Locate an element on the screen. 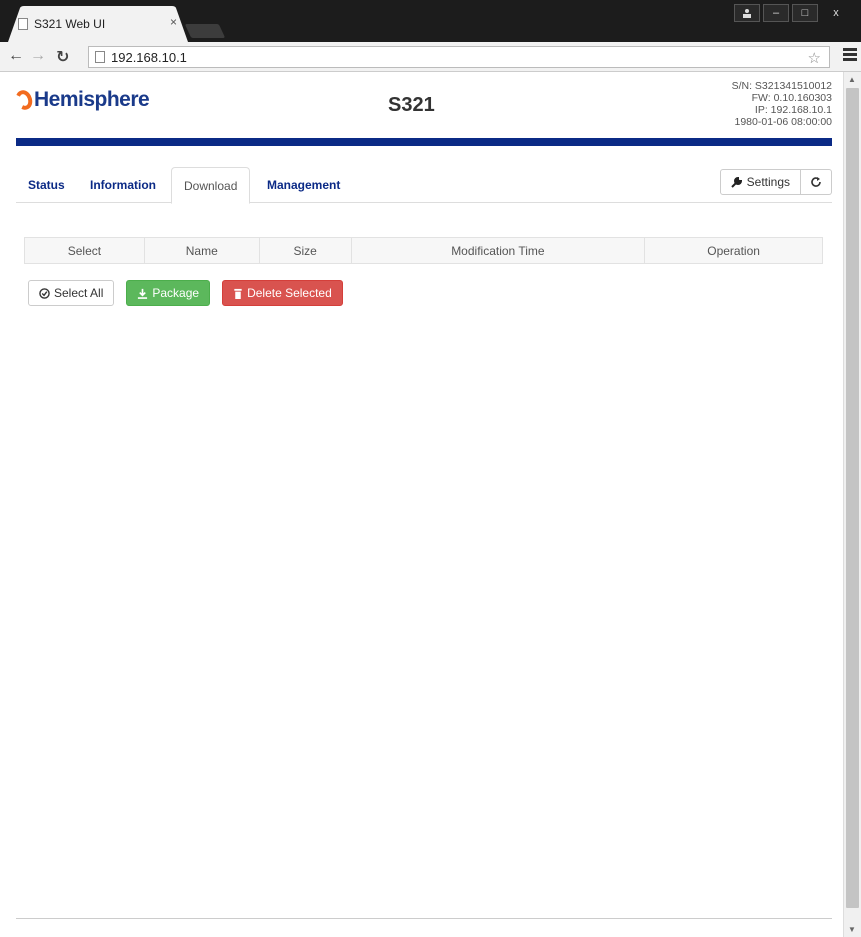 This screenshot has width=861, height=937. browser-toolbar: ← → ↻ 192.168.10.1 ☆ is located at coordinates (430, 57).